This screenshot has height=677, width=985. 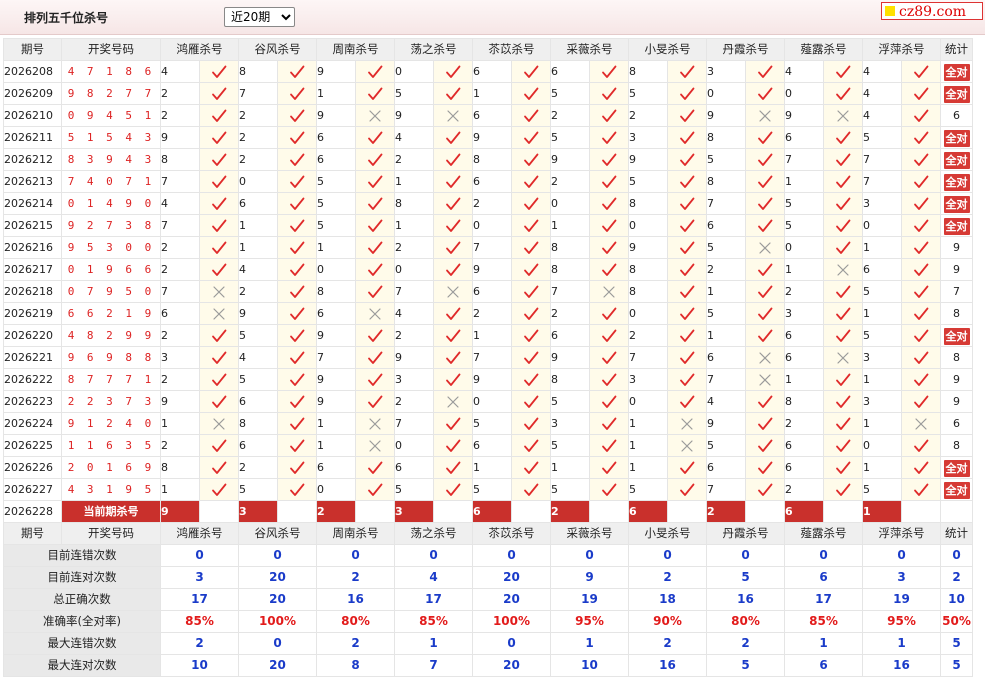 What do you see at coordinates (433, 621) in the screenshot?
I see `summary-value: 85%` at bounding box center [433, 621].